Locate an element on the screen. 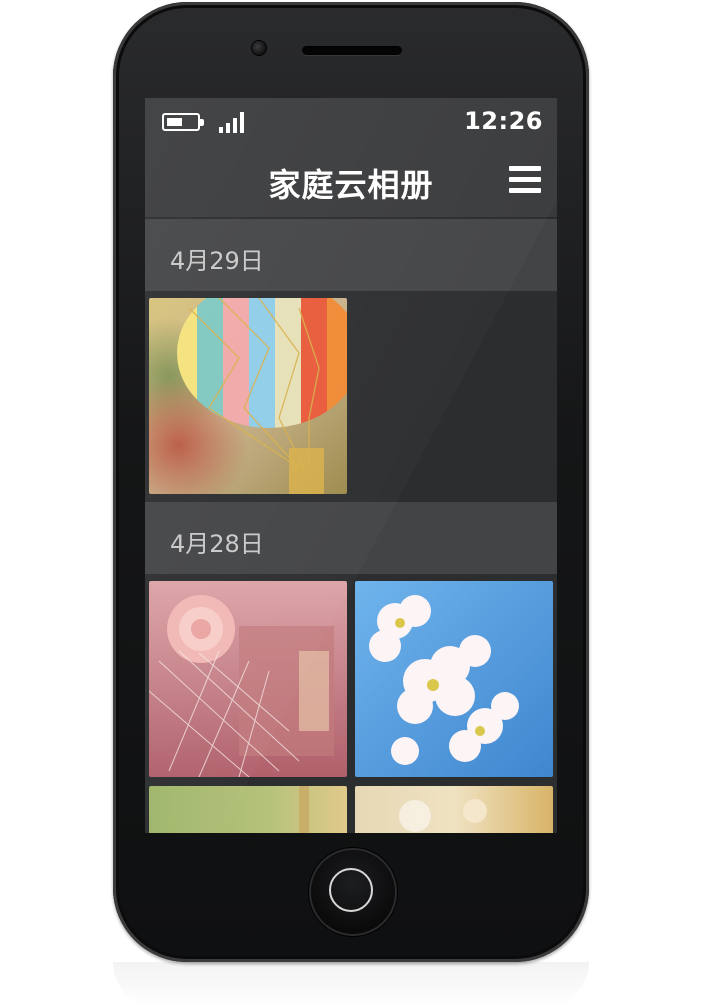  date-label: 4月28日 is located at coordinates (217, 544).